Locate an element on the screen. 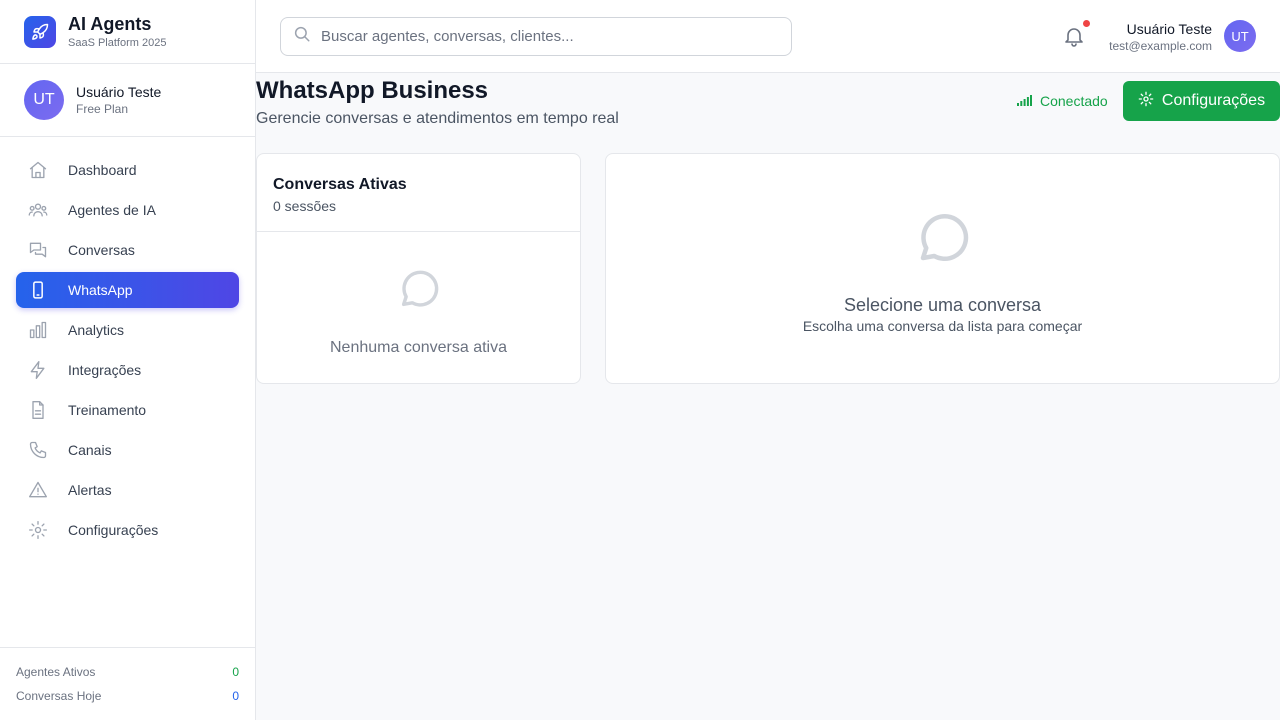  app-subtitle: SaaS Platform 2025 is located at coordinates (117, 42).